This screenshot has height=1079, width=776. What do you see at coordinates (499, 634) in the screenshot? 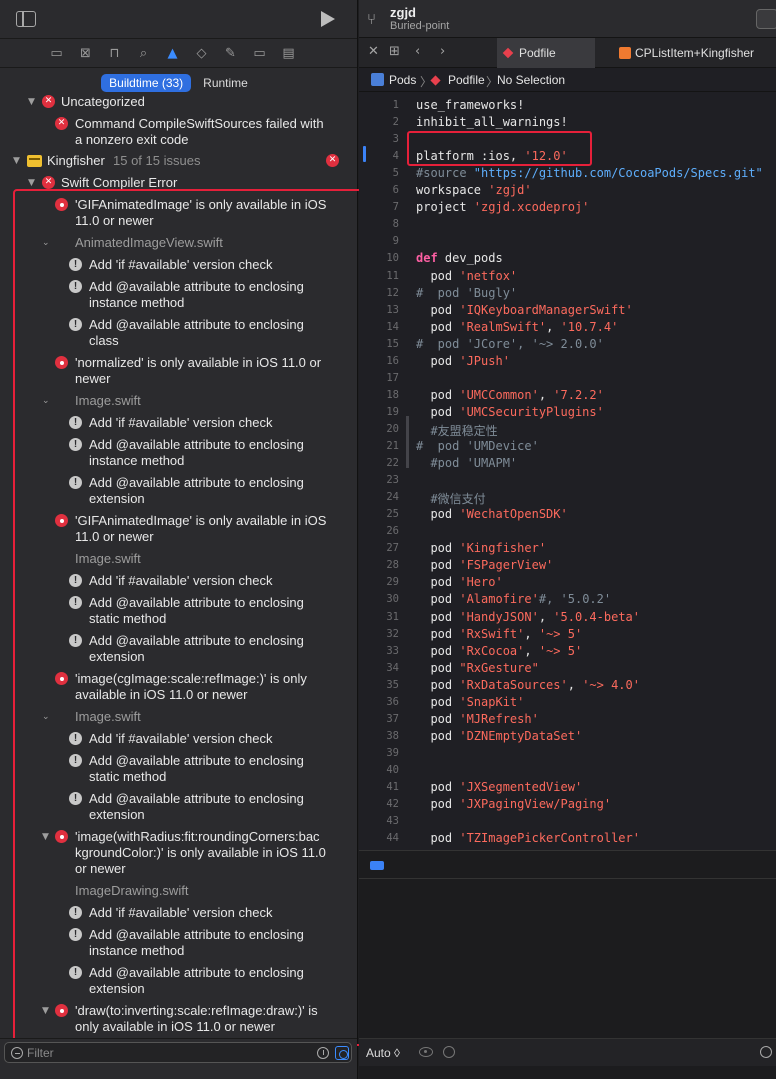
I see `code-line: pod 'RxSwift', '~> 5'` at bounding box center [499, 634].